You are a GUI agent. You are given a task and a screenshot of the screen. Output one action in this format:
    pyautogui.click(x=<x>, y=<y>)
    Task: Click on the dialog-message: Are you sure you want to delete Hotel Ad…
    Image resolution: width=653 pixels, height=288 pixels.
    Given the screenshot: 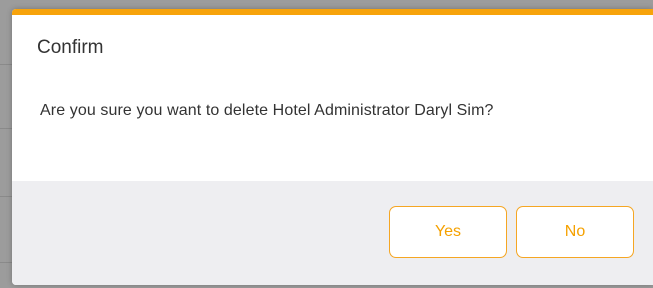 What is the action you would take?
    pyautogui.click(x=267, y=110)
    